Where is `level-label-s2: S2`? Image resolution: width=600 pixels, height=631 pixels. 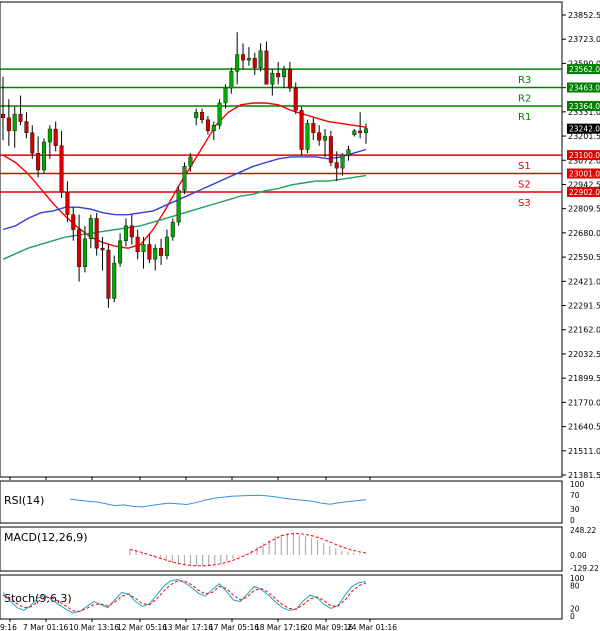
level-label-s2: S2 is located at coordinates (524, 185).